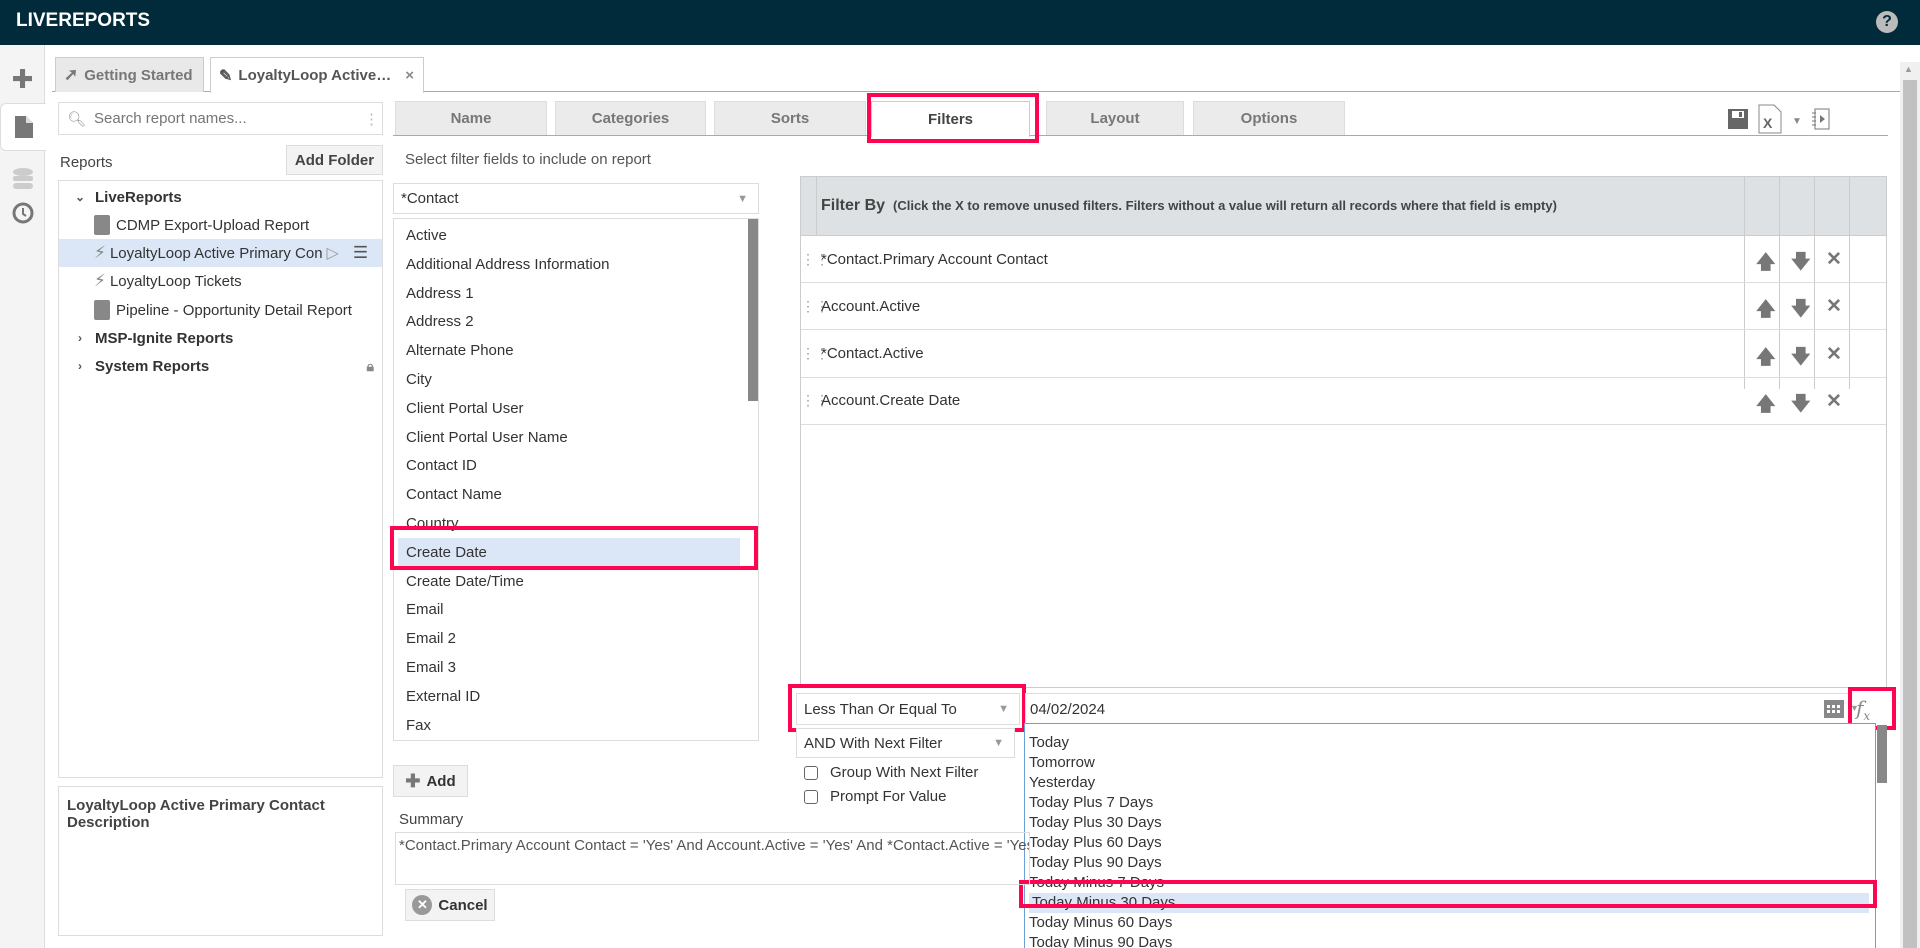  What do you see at coordinates (430, 781) in the screenshot?
I see `add-filter-button: ✚ Add` at bounding box center [430, 781].